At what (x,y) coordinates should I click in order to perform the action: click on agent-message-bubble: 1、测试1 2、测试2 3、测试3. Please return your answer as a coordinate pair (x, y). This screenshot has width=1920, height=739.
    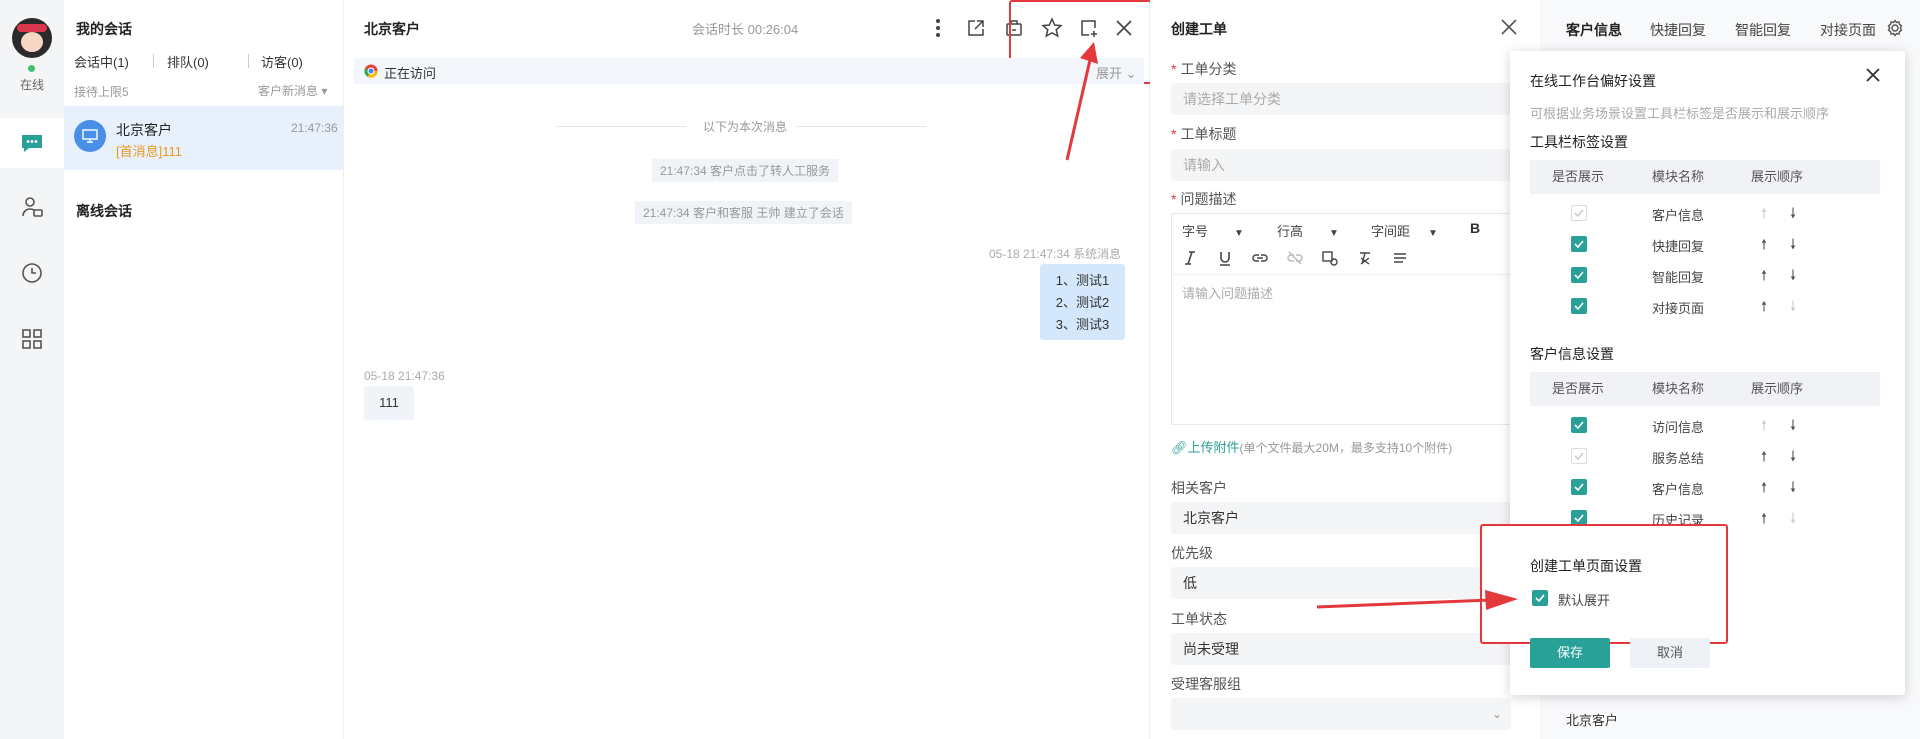
    Looking at the image, I should click on (1082, 302).